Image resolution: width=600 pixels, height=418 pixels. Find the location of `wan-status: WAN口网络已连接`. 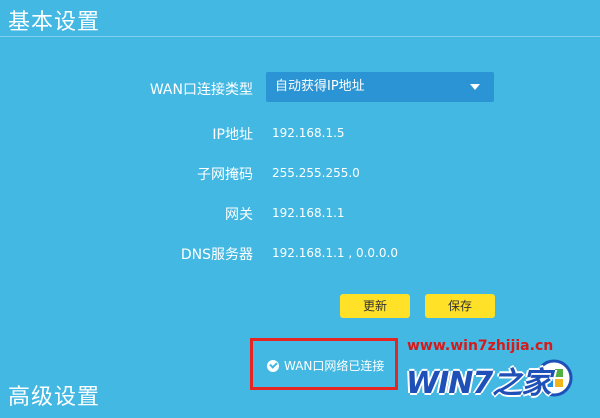

wan-status: WAN口网络已连接 is located at coordinates (325, 365).